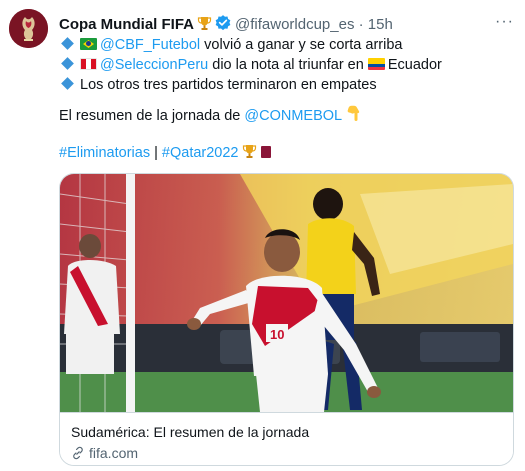  What do you see at coordinates (150, 45) in the screenshot?
I see `mention-cbf: @CBF_Futebol` at bounding box center [150, 45].